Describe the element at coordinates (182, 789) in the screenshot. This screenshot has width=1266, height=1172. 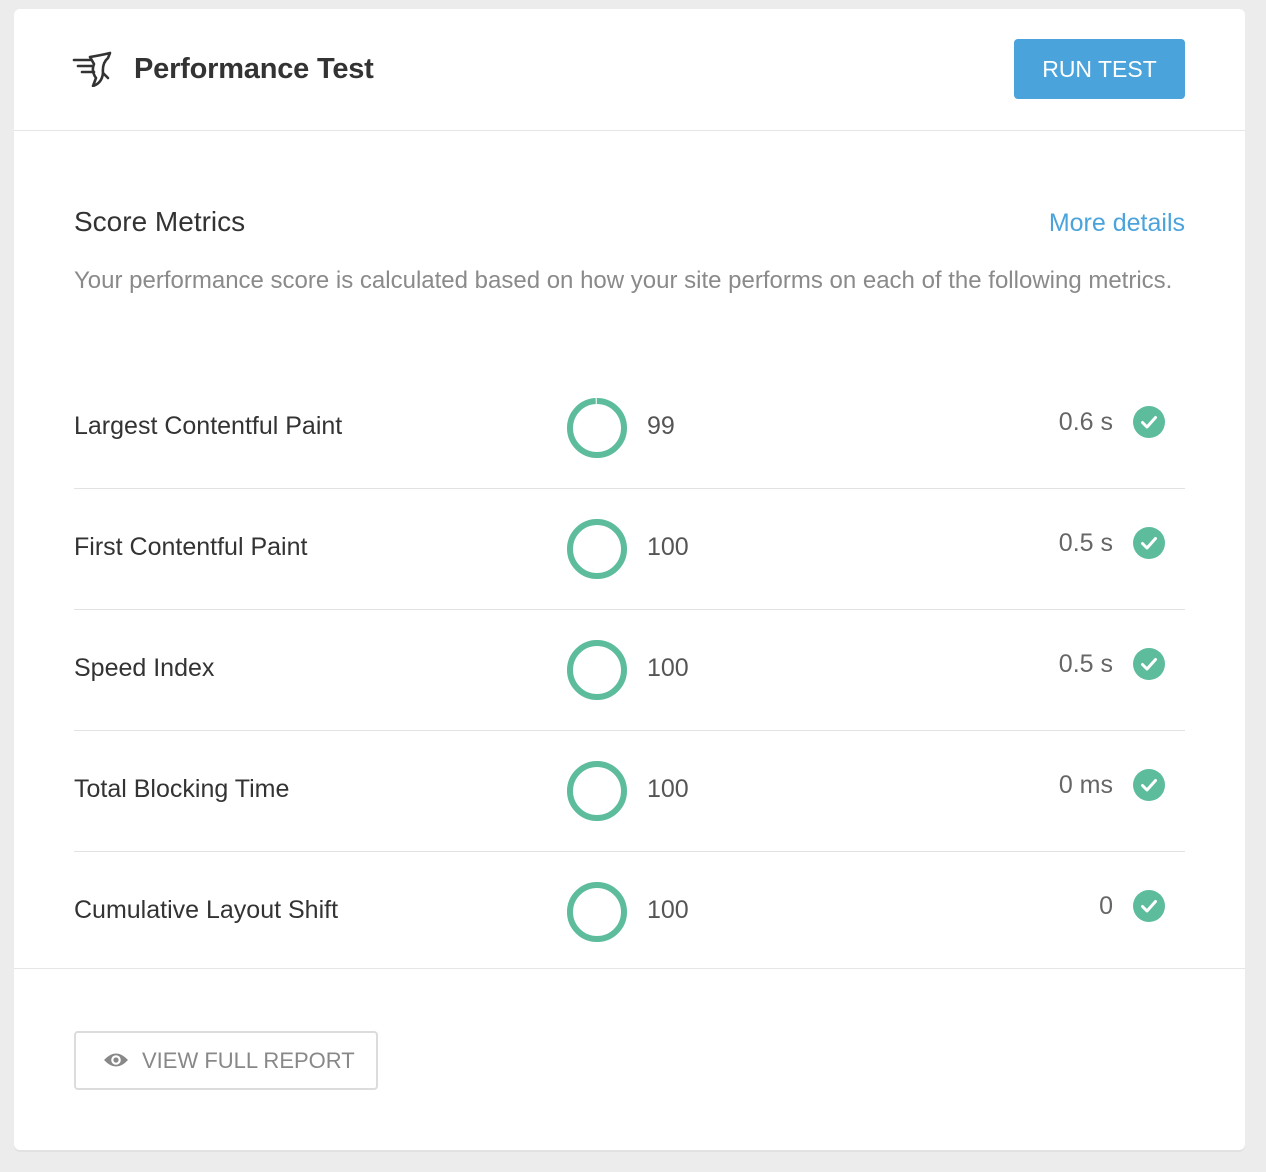
I see `metric-name: Total Blocking Time` at that location.